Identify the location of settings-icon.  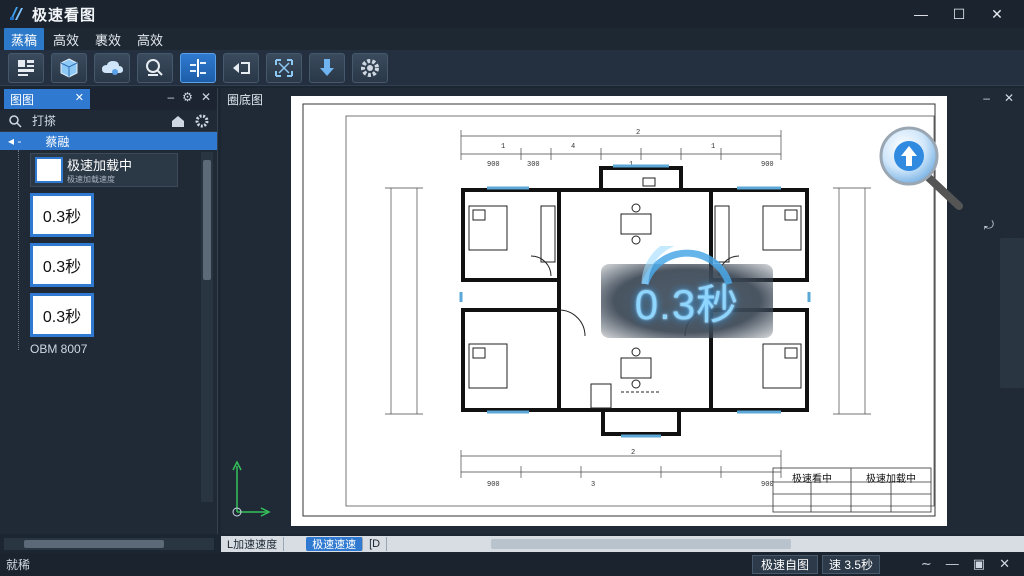
(370, 67).